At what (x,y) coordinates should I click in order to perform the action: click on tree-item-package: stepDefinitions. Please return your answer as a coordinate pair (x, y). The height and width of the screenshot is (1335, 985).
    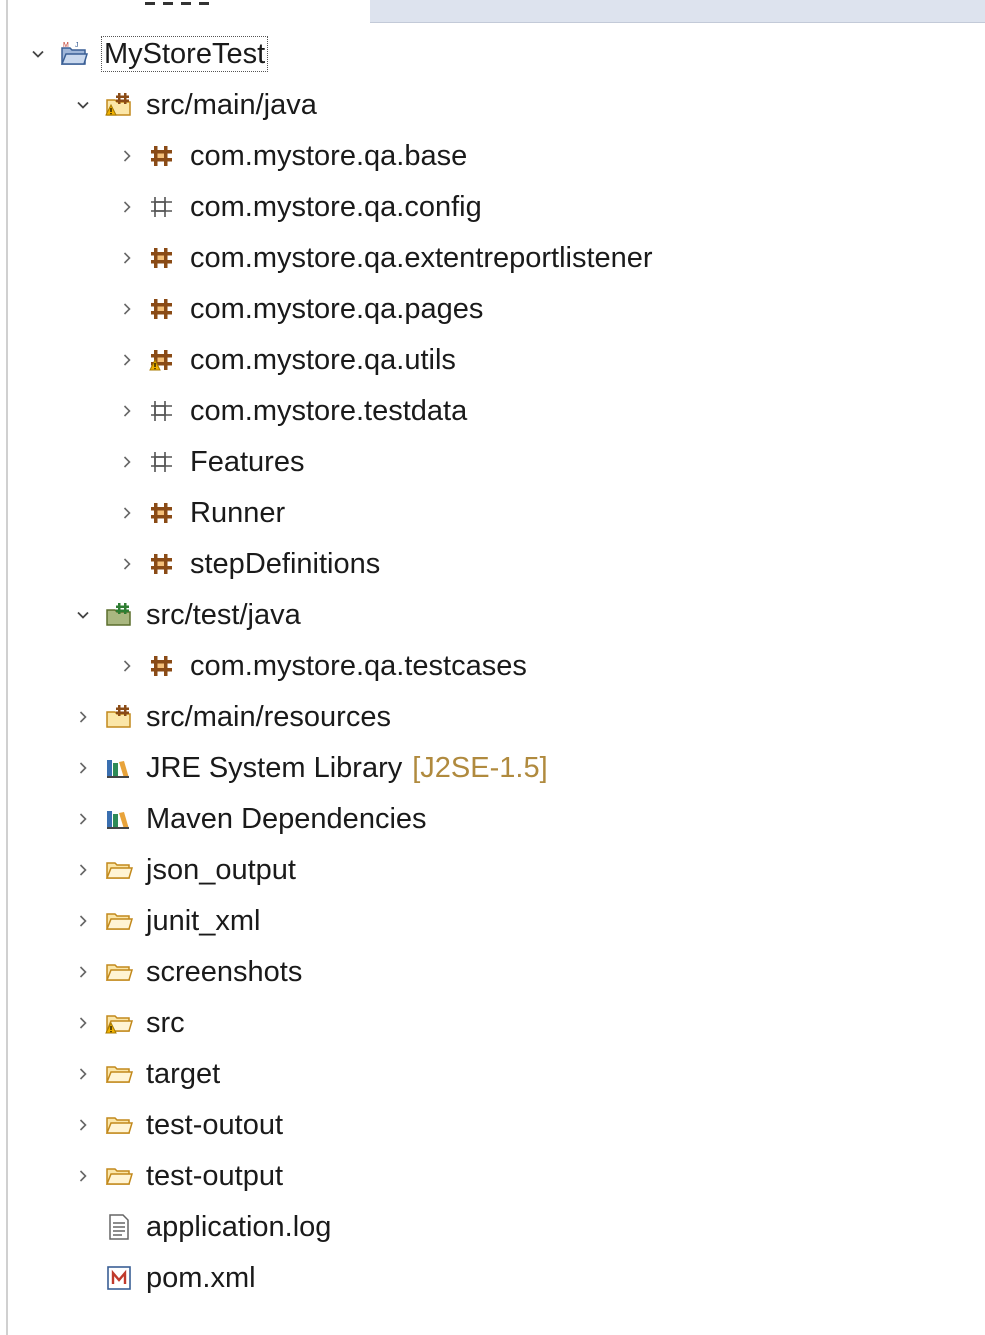
    Looking at the image, I should click on (248, 563).